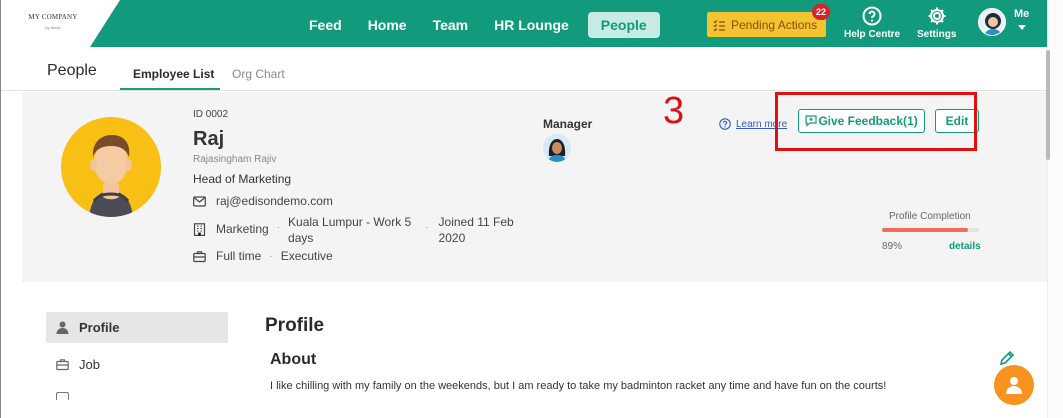  What do you see at coordinates (72, 70) in the screenshot?
I see `page-title: People` at bounding box center [72, 70].